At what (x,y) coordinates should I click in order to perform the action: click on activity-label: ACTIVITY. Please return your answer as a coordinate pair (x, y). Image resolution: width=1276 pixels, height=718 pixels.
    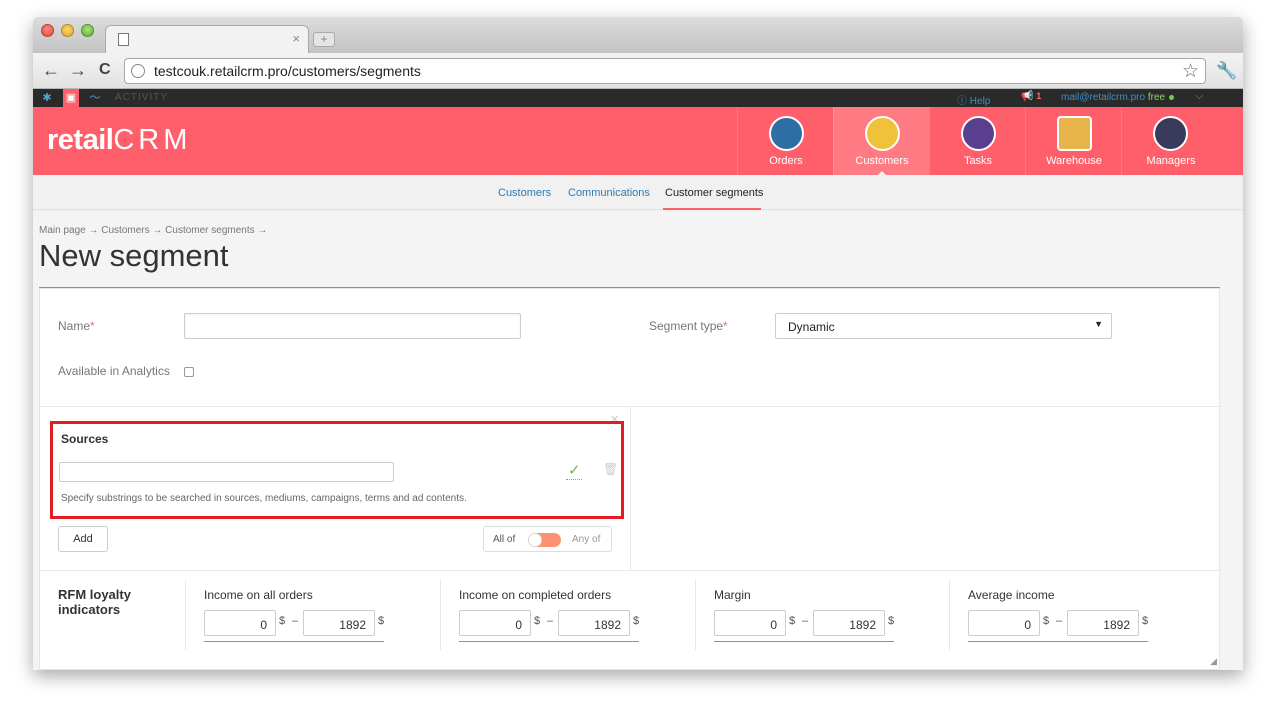
    Looking at the image, I should click on (141, 97).